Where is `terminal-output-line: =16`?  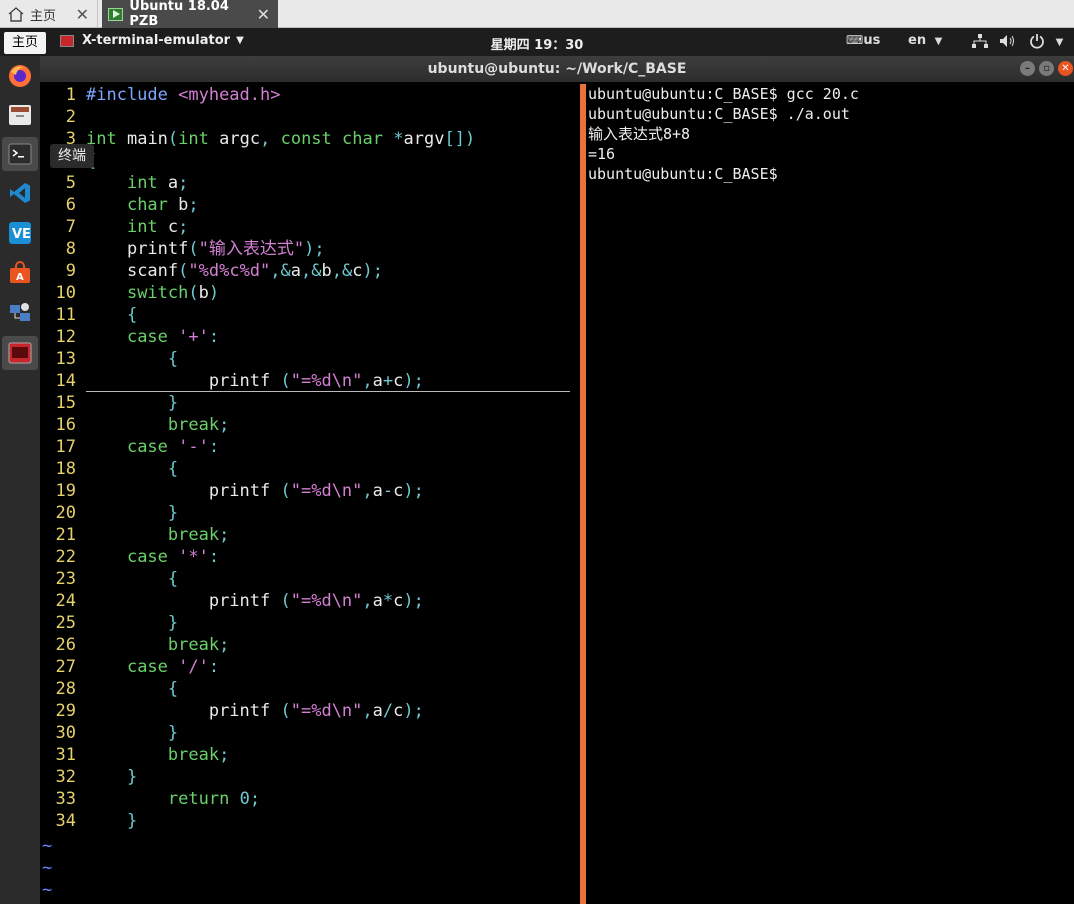 terminal-output-line: =16 is located at coordinates (602, 154).